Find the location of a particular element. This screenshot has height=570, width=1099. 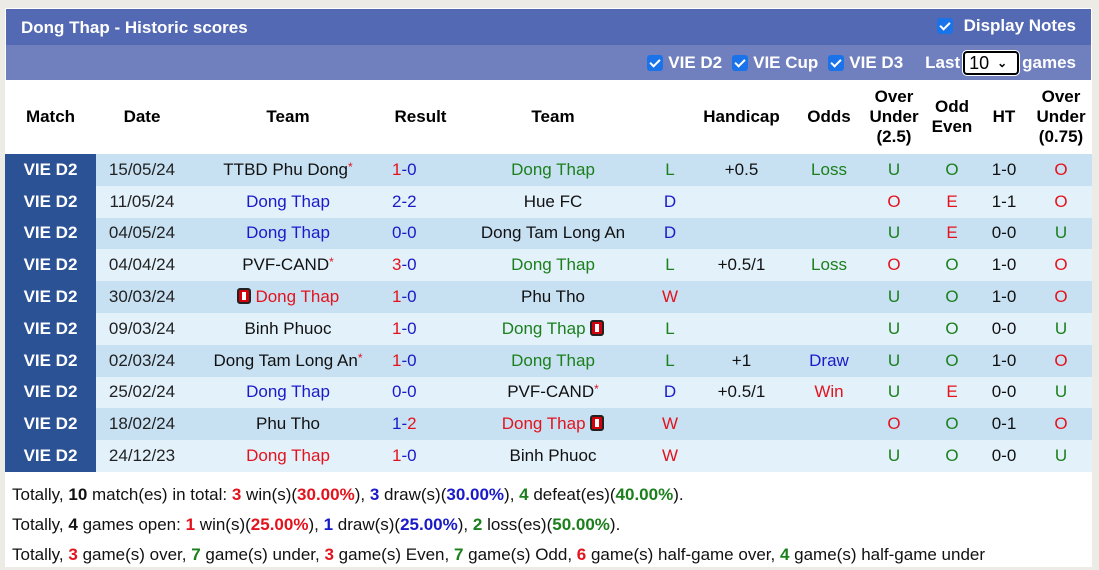

filter-vie-cup: VIE Cup is located at coordinates (775, 63).